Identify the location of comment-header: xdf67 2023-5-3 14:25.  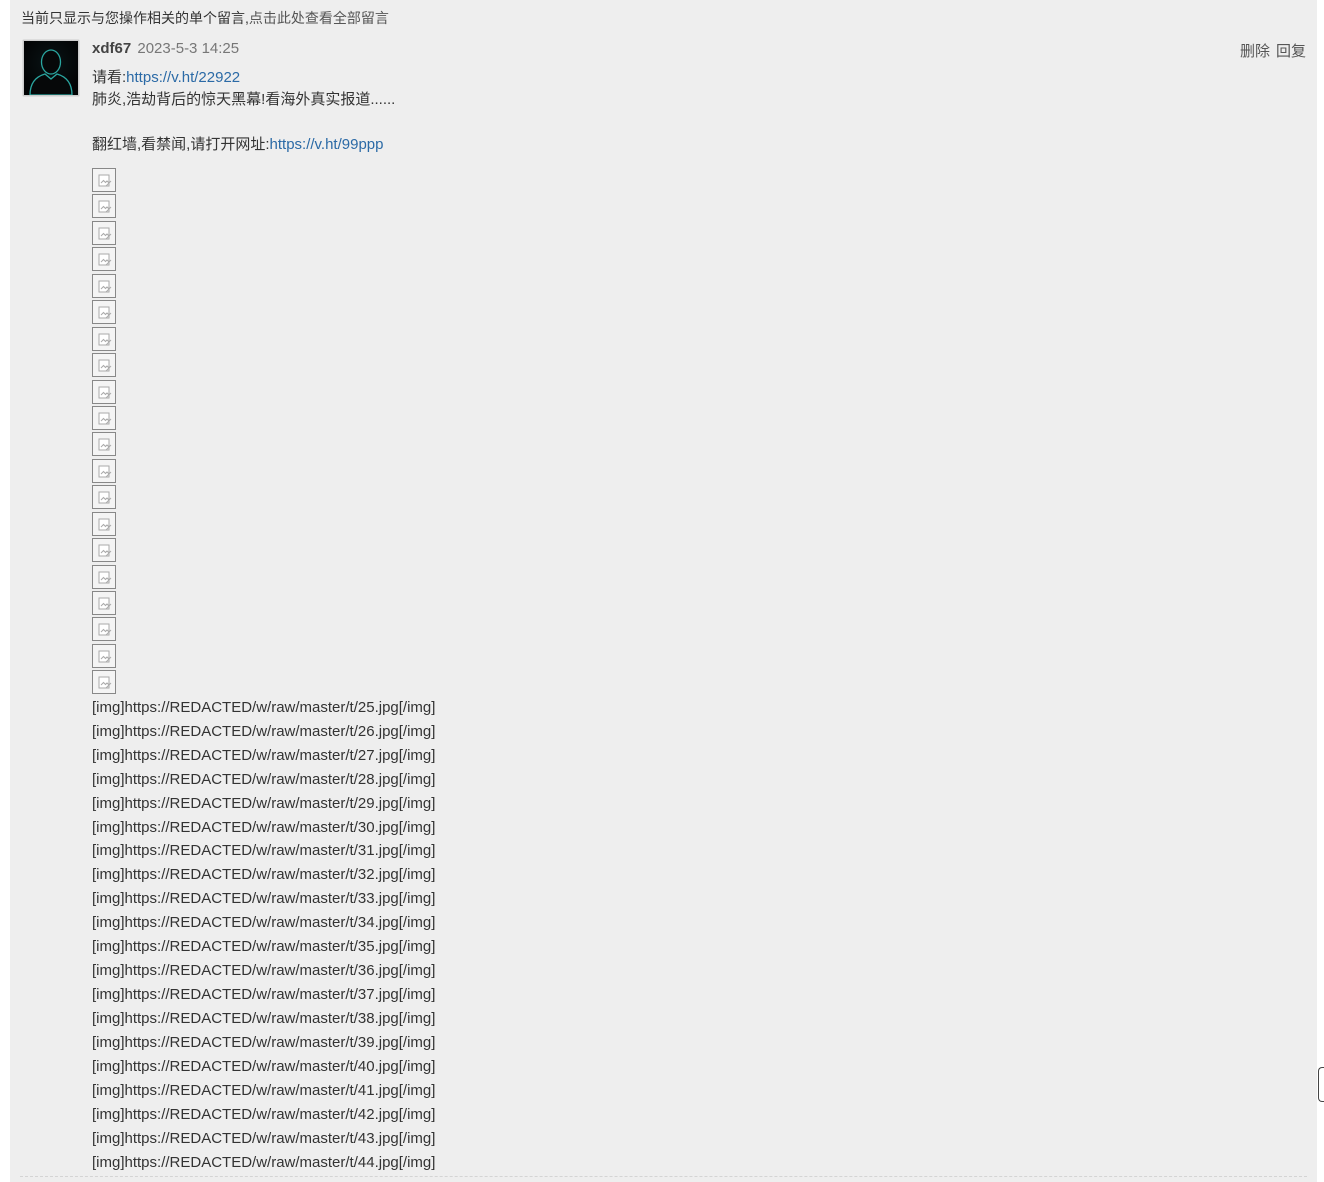
(165, 48).